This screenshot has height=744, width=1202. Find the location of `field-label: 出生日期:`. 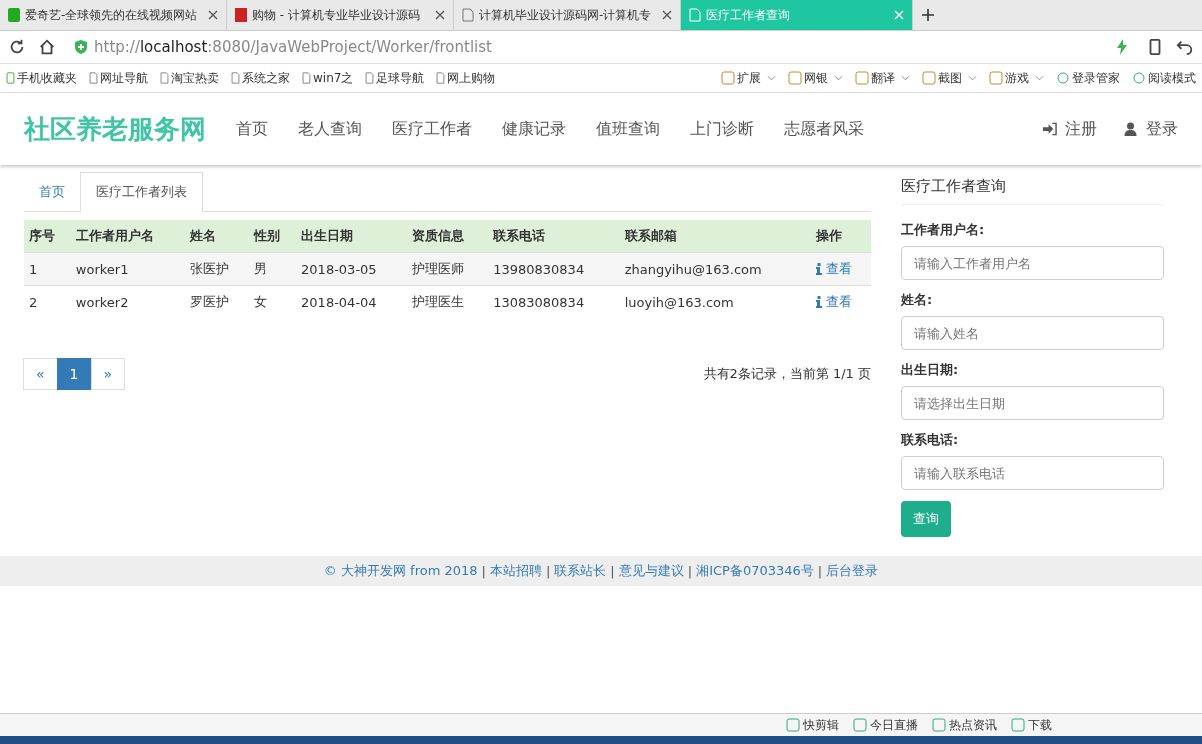

field-label: 出生日期: is located at coordinates (930, 370).